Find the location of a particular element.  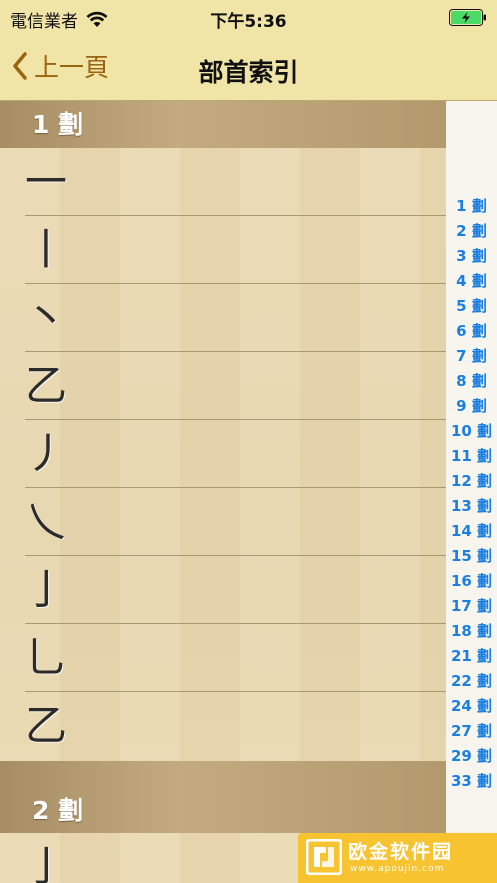

radical-glyph: 一 is located at coordinates (46, 181).